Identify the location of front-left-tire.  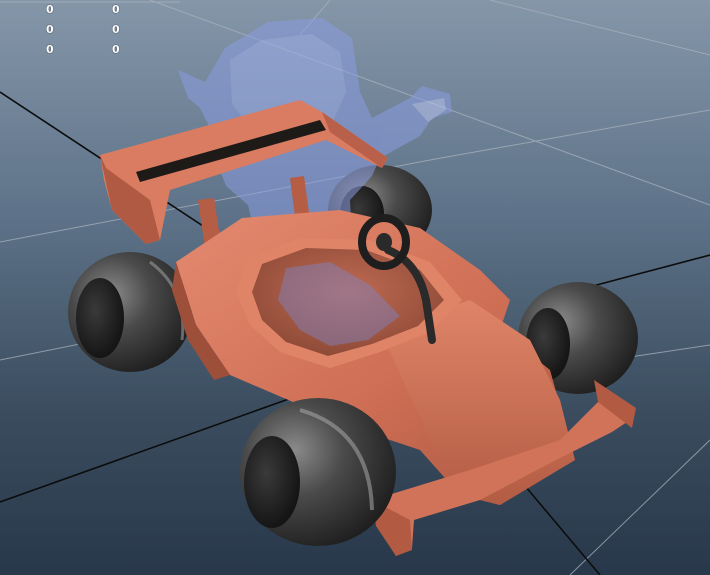
(318, 472).